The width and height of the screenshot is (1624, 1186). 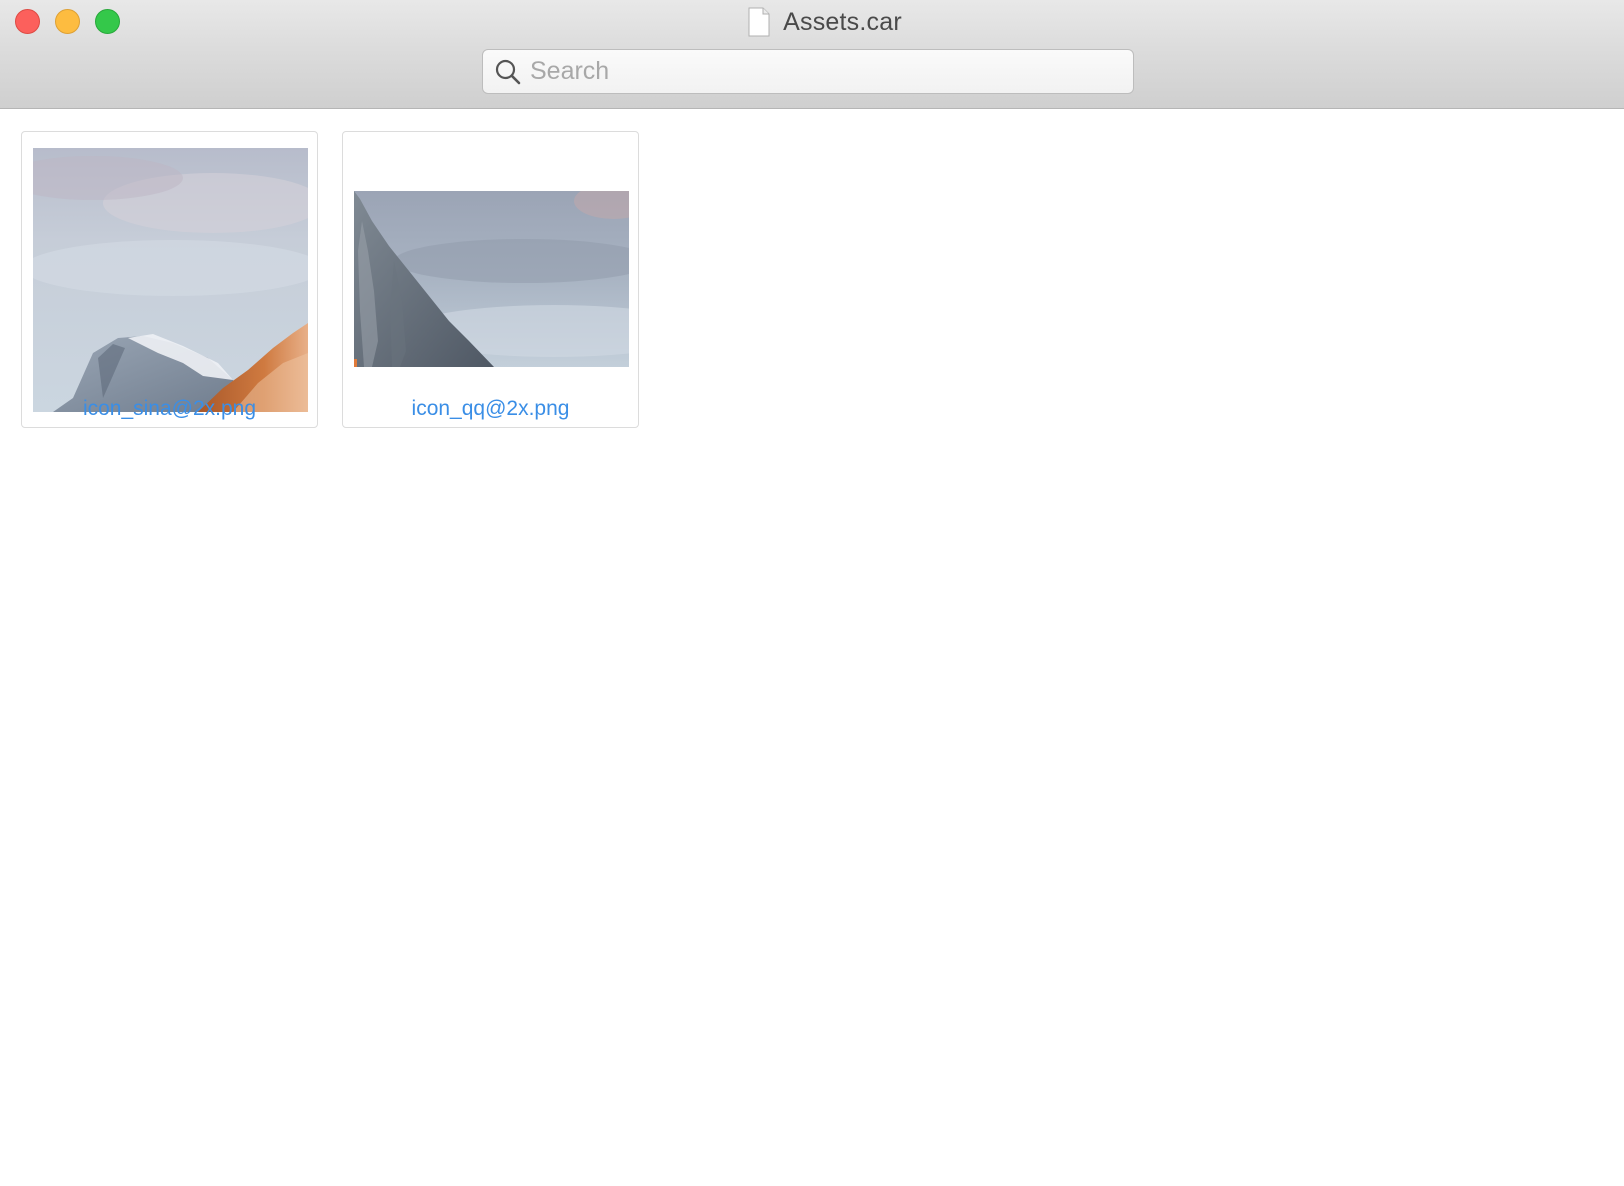 What do you see at coordinates (169, 408) in the screenshot?
I see `asset-name: icon_sina@2x.png` at bounding box center [169, 408].